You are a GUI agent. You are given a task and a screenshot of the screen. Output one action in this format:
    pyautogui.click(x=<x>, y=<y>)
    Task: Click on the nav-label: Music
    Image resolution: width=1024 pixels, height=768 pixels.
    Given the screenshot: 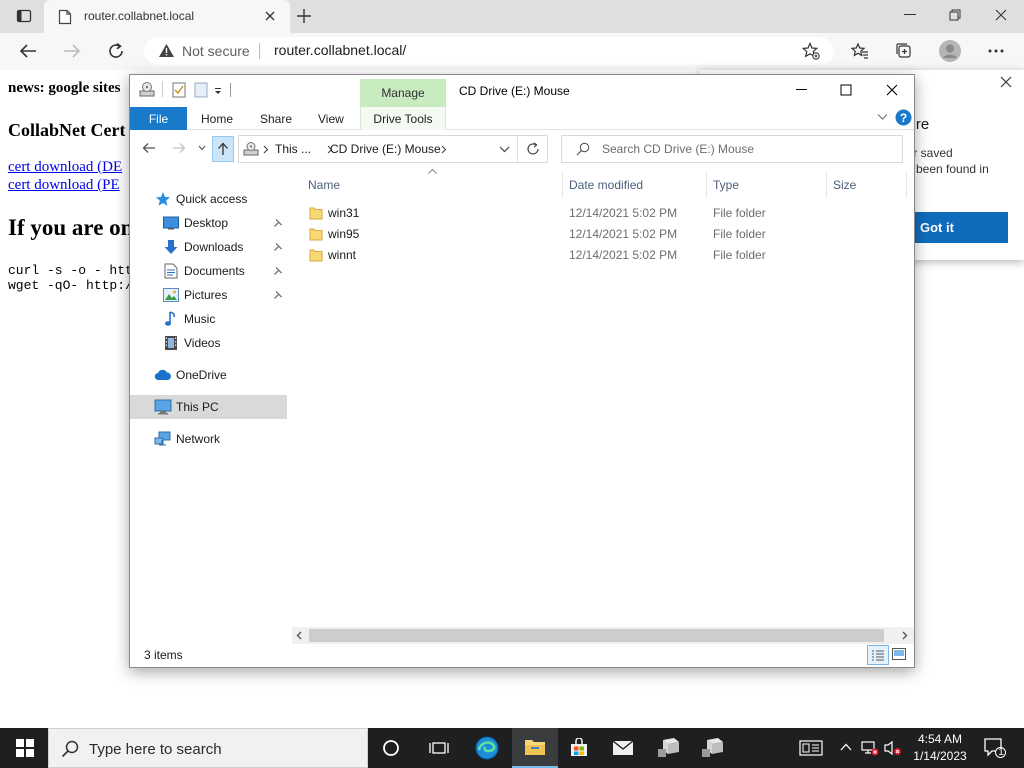 What is the action you would take?
    pyautogui.click(x=200, y=319)
    